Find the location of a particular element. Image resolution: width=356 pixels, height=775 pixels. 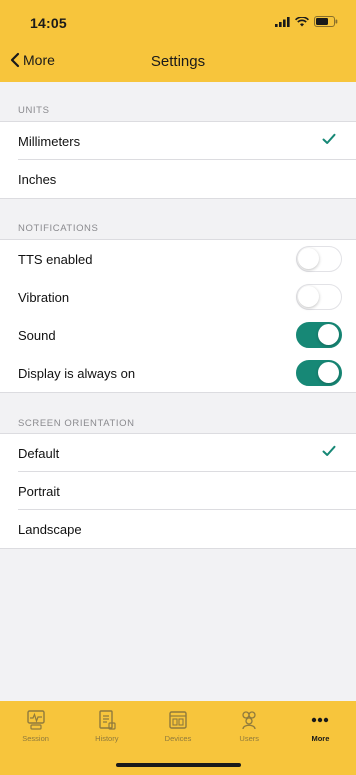

chevron-left-icon is located at coordinates (15, 60).